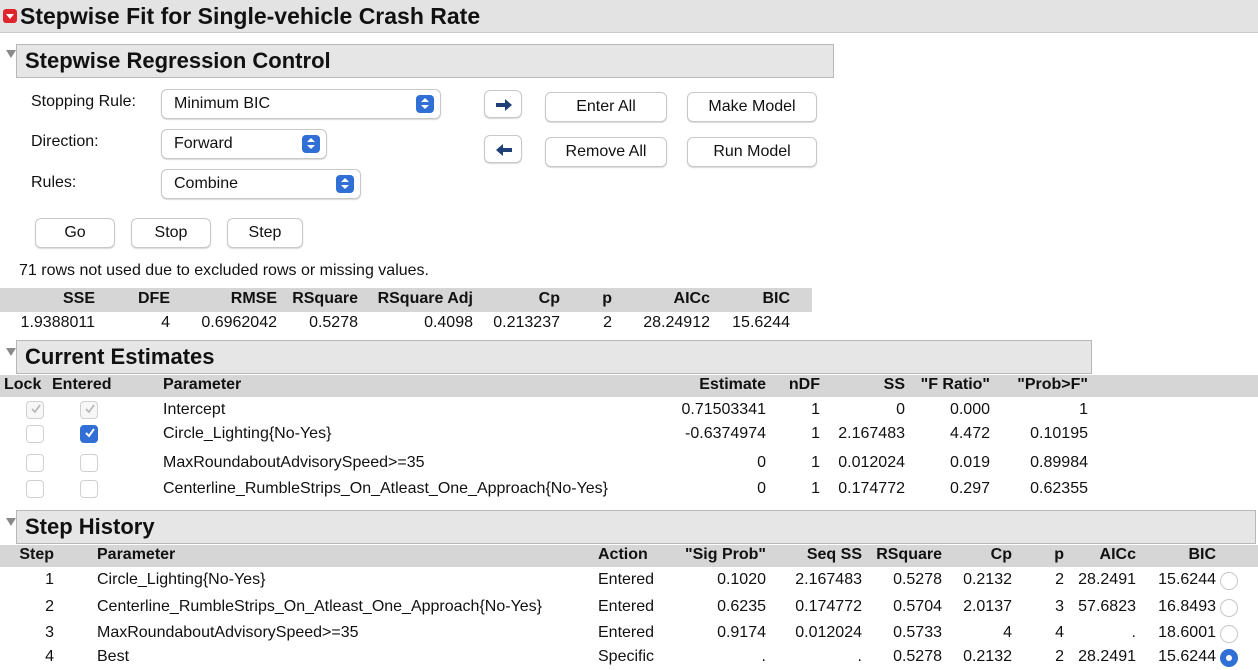  What do you see at coordinates (725, 554) in the screenshot?
I see `history-header-sig-prob: "Sig Prob"` at bounding box center [725, 554].